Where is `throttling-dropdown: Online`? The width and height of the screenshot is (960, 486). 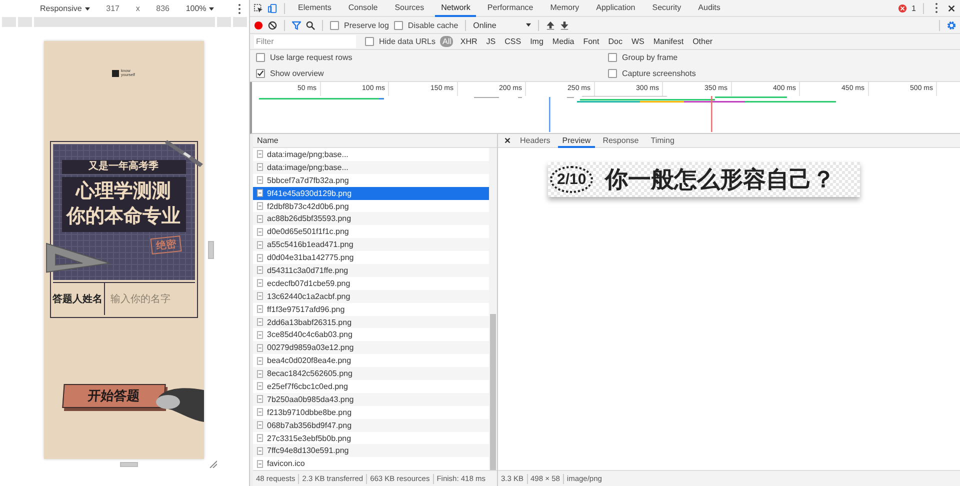
throttling-dropdown: Online is located at coordinates (502, 25).